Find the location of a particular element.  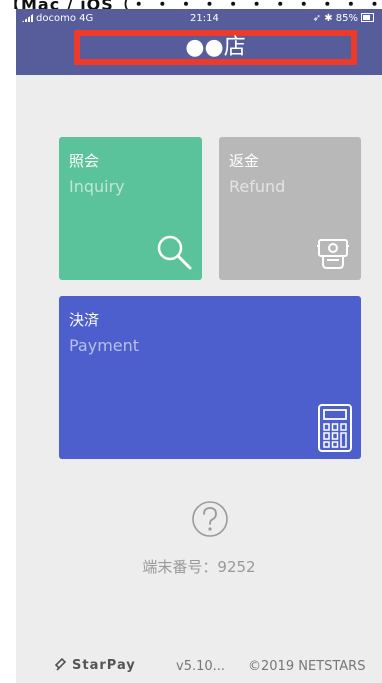

caption-text: 【Mac / iOS（・ ・ ・ ・ ・ ・ ・ ・ ・ ・ ・）】 is located at coordinates (193, 4).